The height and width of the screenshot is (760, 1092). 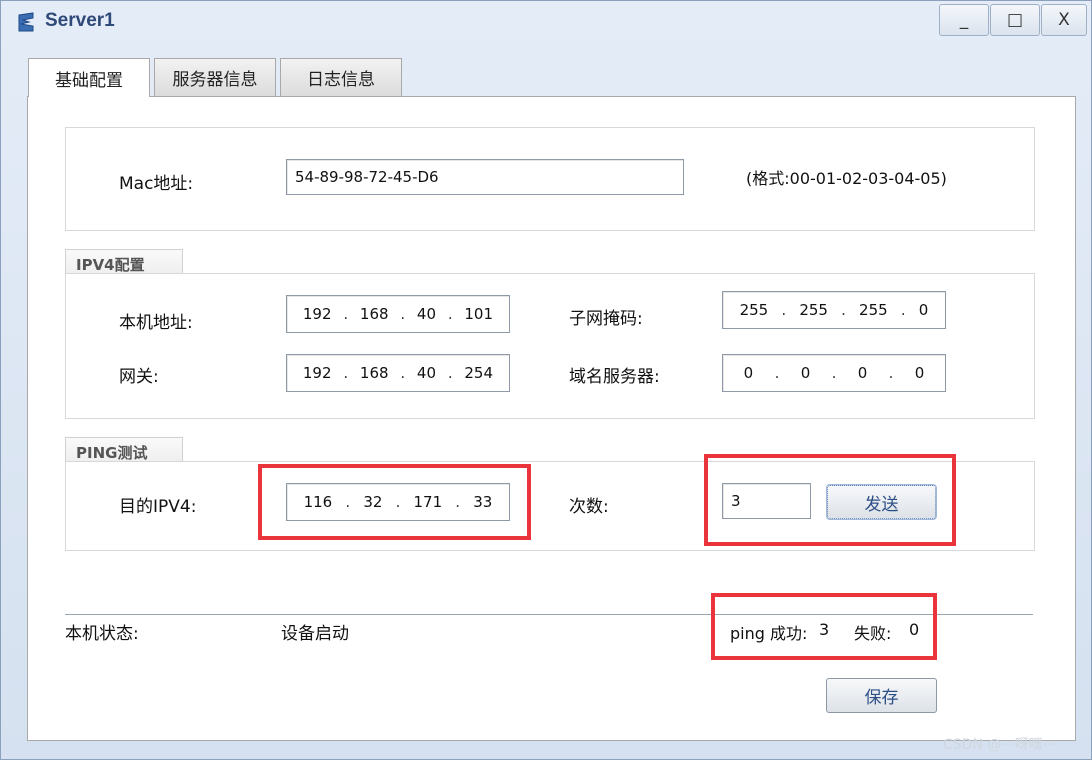 I want to click on save-label: 保存, so click(x=881, y=698).